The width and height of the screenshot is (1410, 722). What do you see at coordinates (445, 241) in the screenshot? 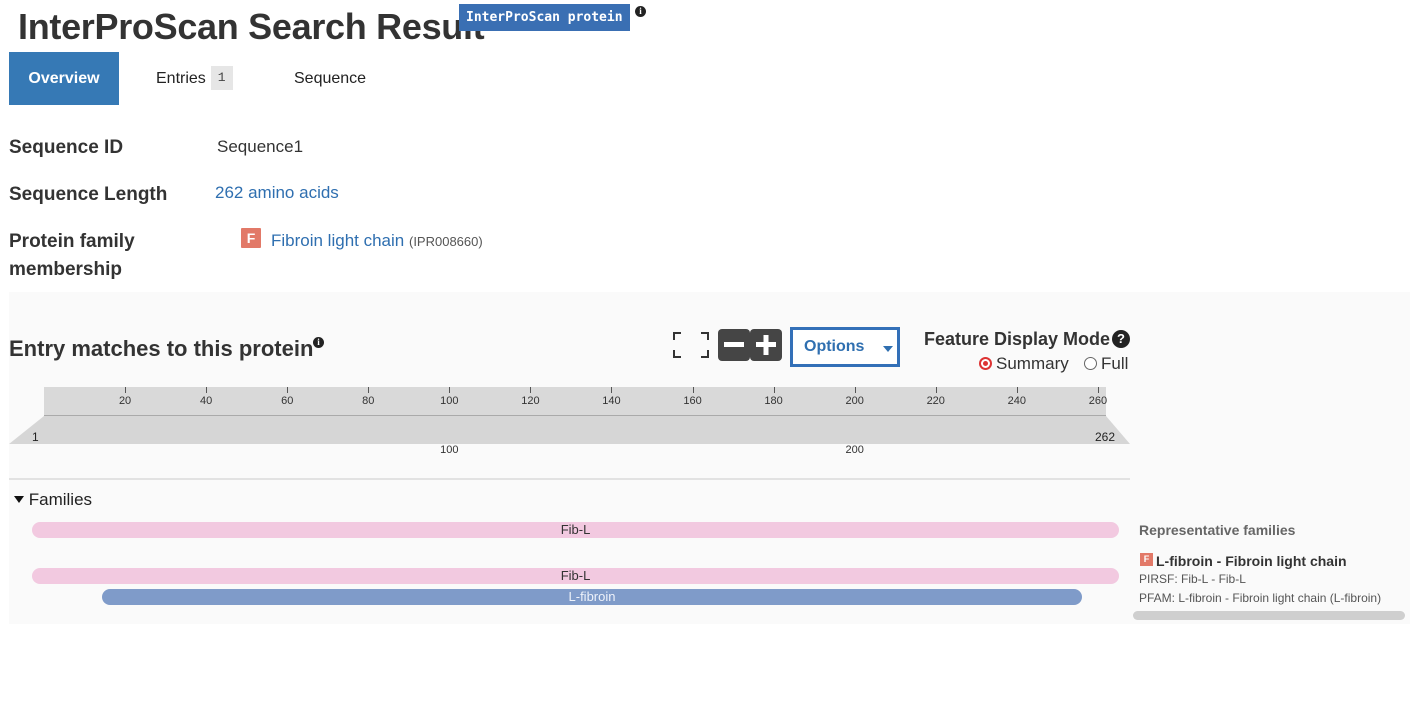
I see `family-accession: (IPR008660)` at bounding box center [445, 241].